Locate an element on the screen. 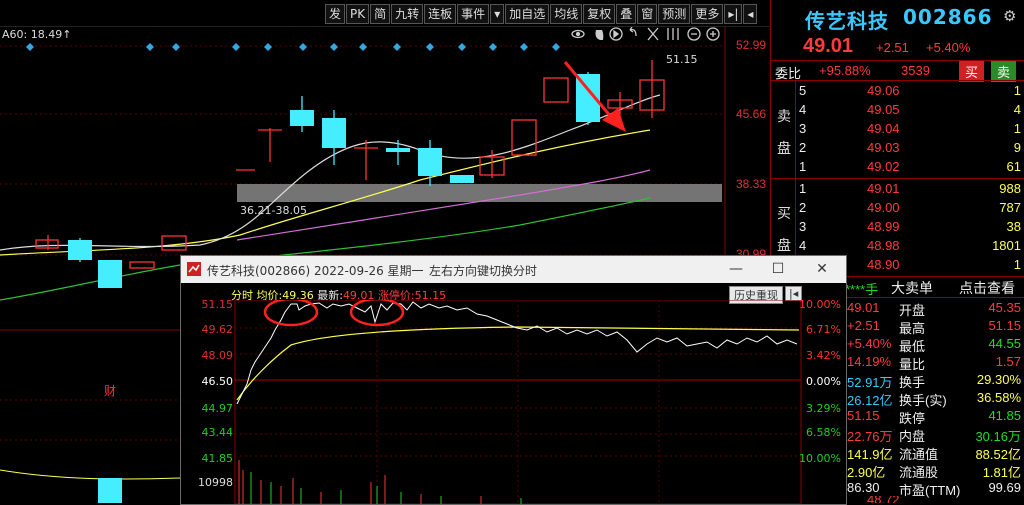  weicha-value: 3539 is located at coordinates (915, 70).